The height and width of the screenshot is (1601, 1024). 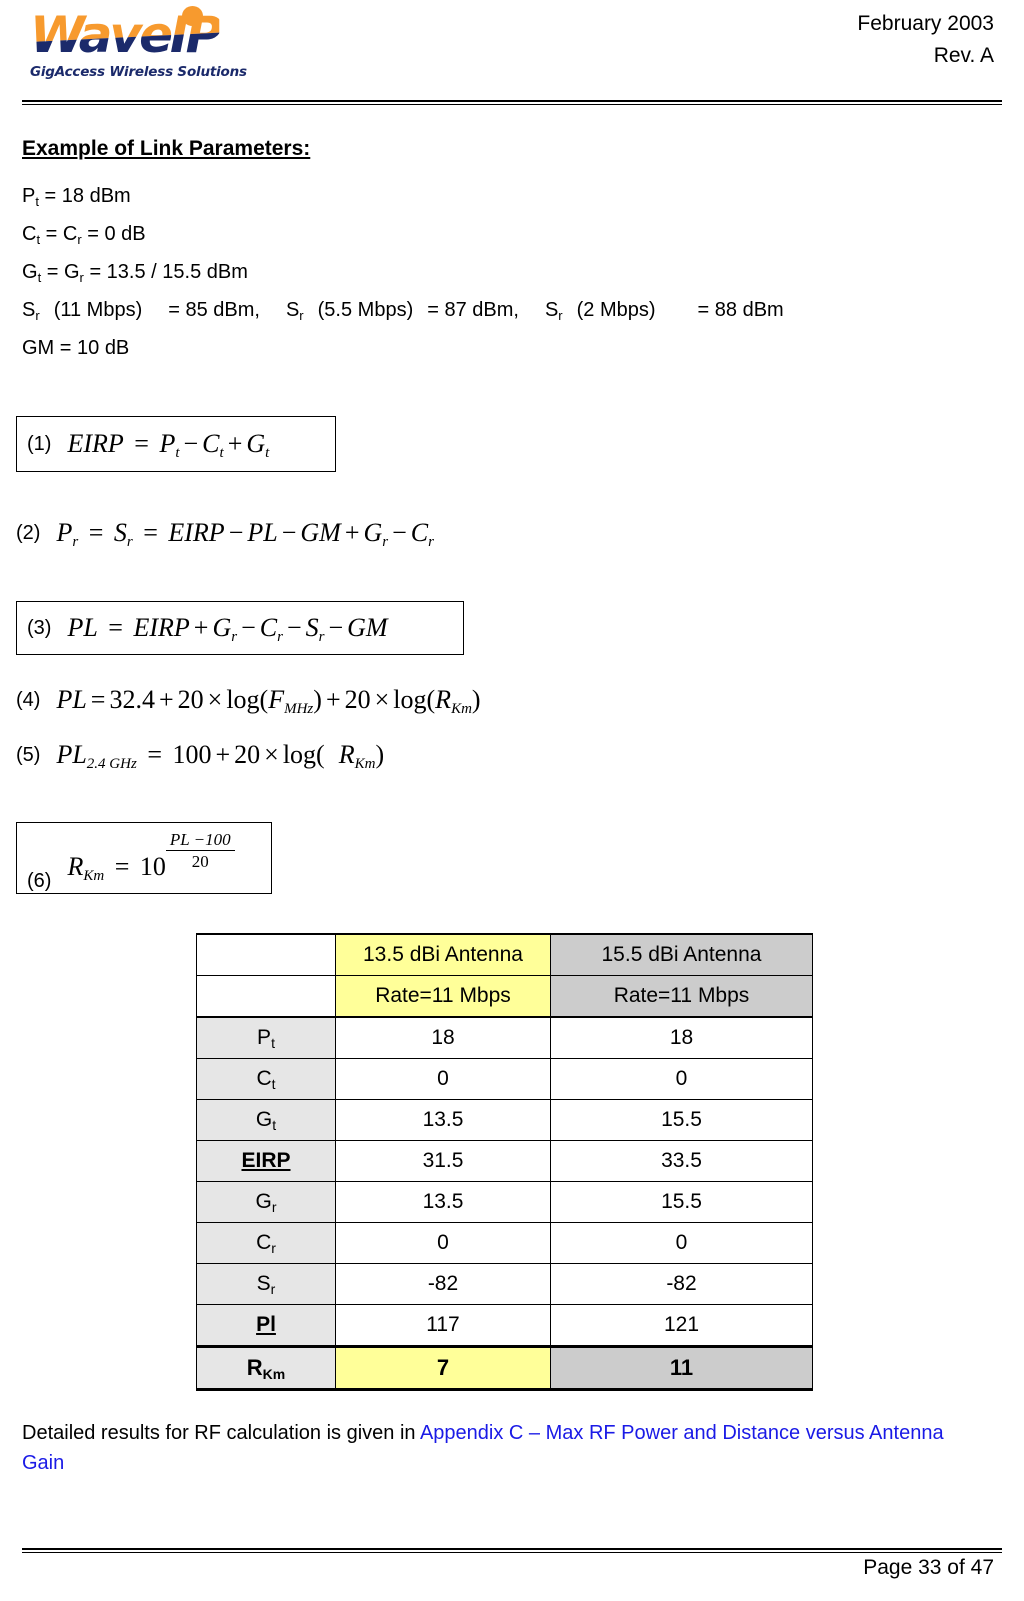 What do you see at coordinates (223, 754) in the screenshot?
I see `eq5-plus: +` at bounding box center [223, 754].